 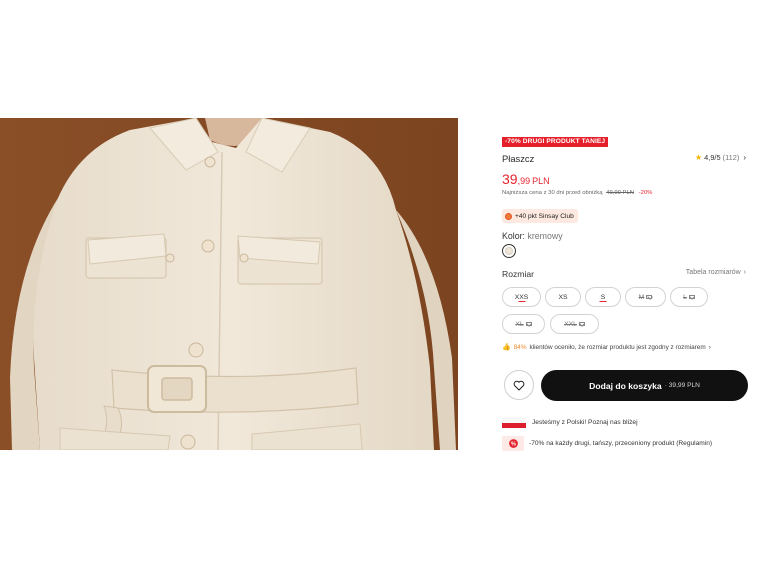 I want to click on size-option-label: XXS, so click(x=521, y=297).